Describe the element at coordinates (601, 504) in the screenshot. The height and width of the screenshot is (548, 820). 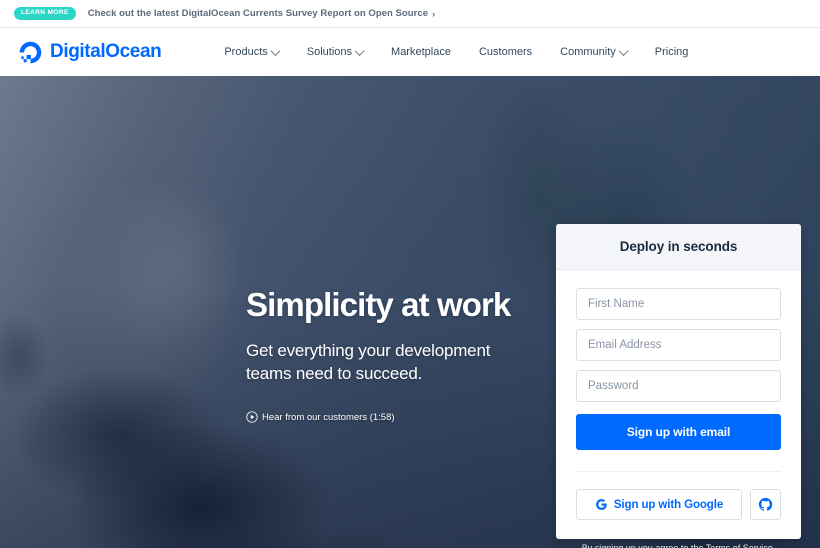
I see `google-icon` at that location.